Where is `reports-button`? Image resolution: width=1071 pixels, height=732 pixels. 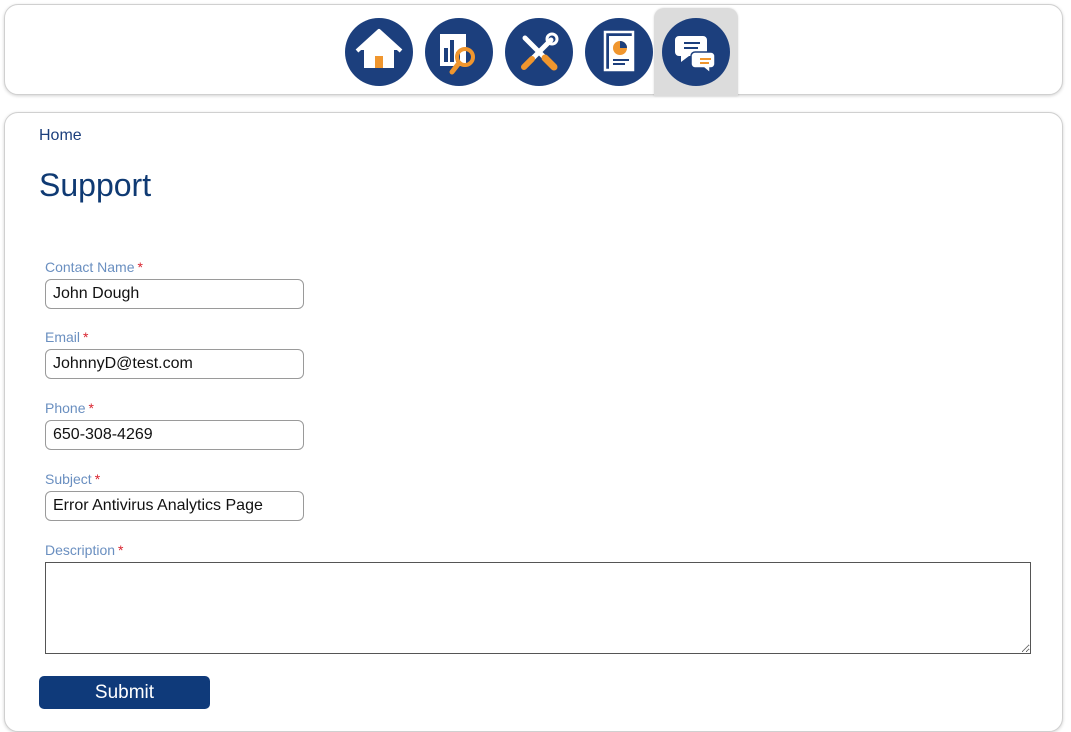
reports-button is located at coordinates (619, 52).